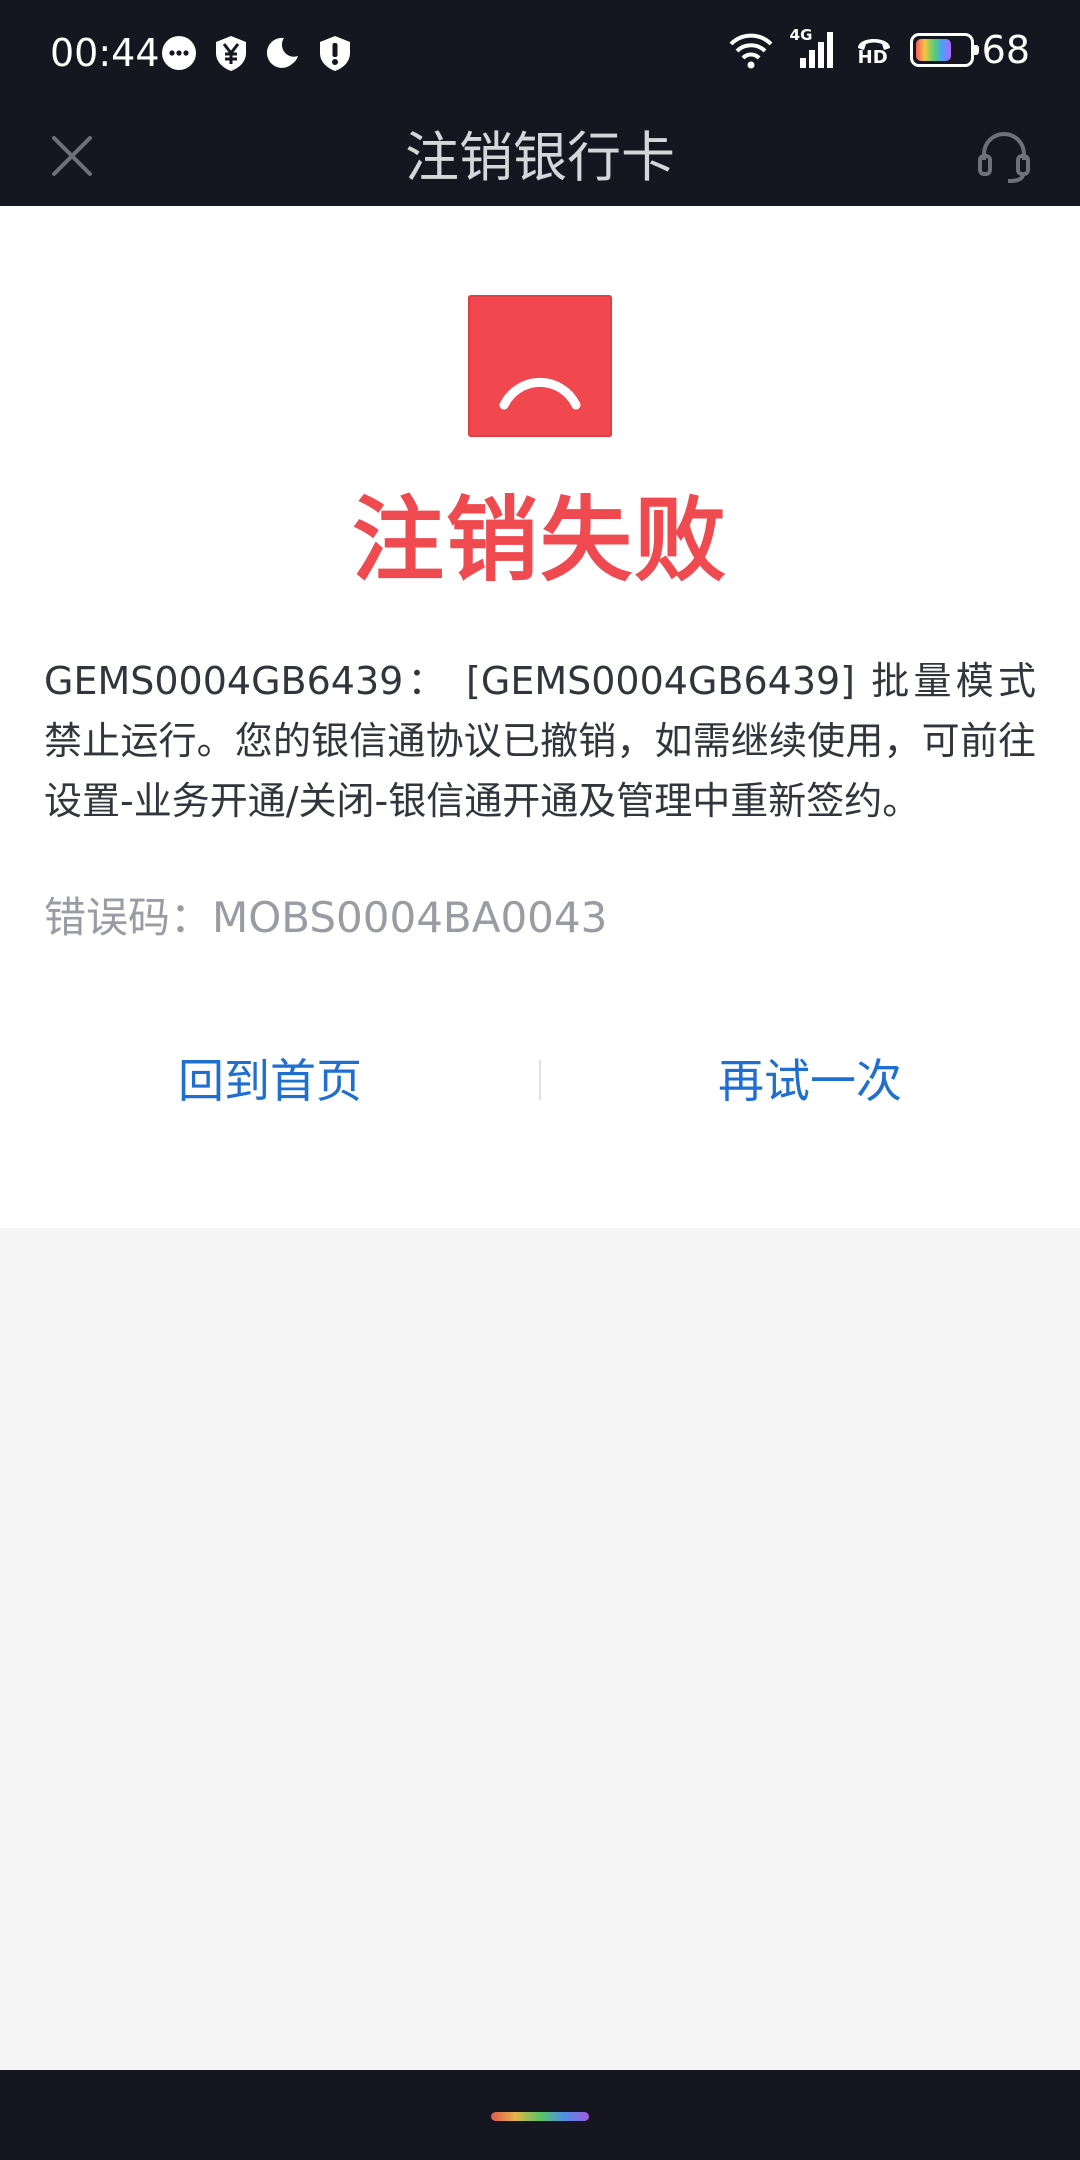 The width and height of the screenshot is (1080, 2160). What do you see at coordinates (1005, 50) in the screenshot?
I see `battery-level: 68` at bounding box center [1005, 50].